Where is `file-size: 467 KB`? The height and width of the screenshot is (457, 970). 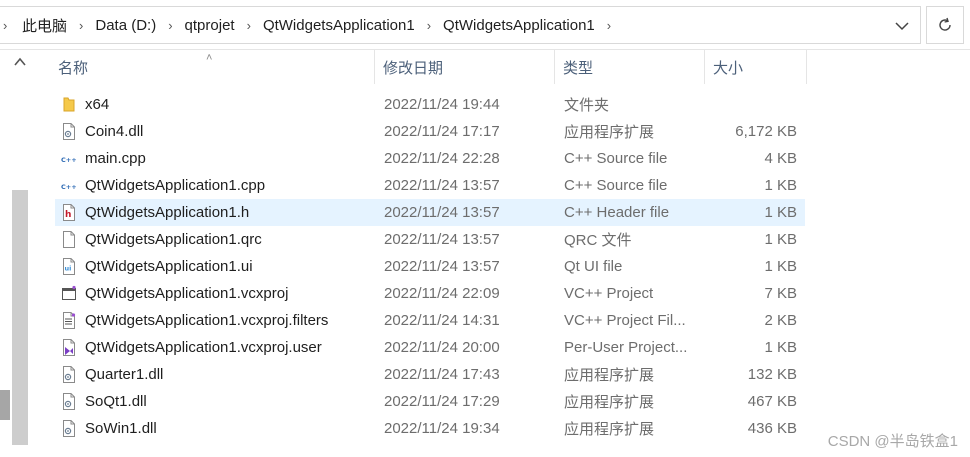 file-size: 467 KB is located at coordinates (772, 401).